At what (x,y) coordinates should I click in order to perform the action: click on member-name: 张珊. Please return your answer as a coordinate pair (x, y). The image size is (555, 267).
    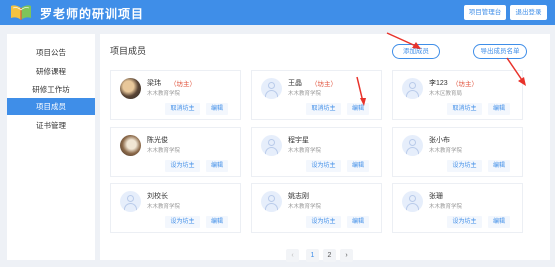
    Looking at the image, I should click on (436, 196).